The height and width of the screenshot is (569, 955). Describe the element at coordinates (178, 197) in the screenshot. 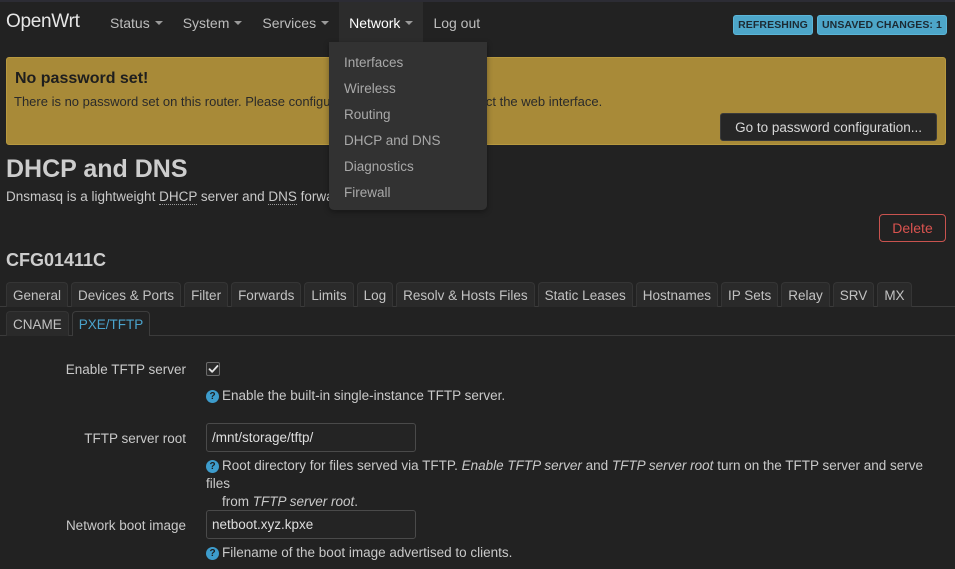

I see `abbr-dhcp: DHCP` at that location.